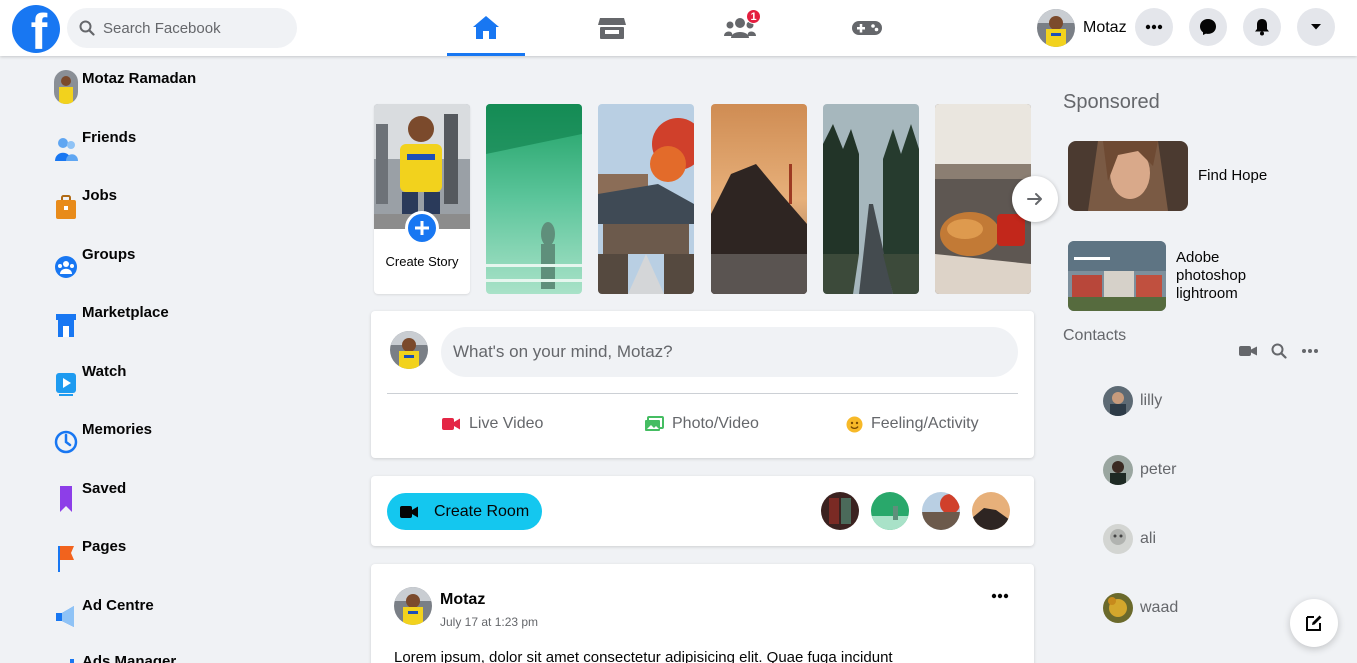 The image size is (1357, 663). Describe the element at coordinates (1248, 351) in the screenshot. I see `new-room-video-icon` at that location.